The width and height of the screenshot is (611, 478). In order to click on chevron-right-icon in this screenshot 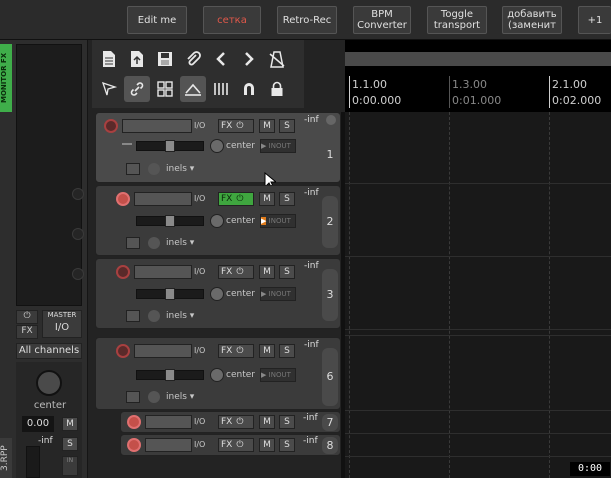, I will do `click(249, 59)`.